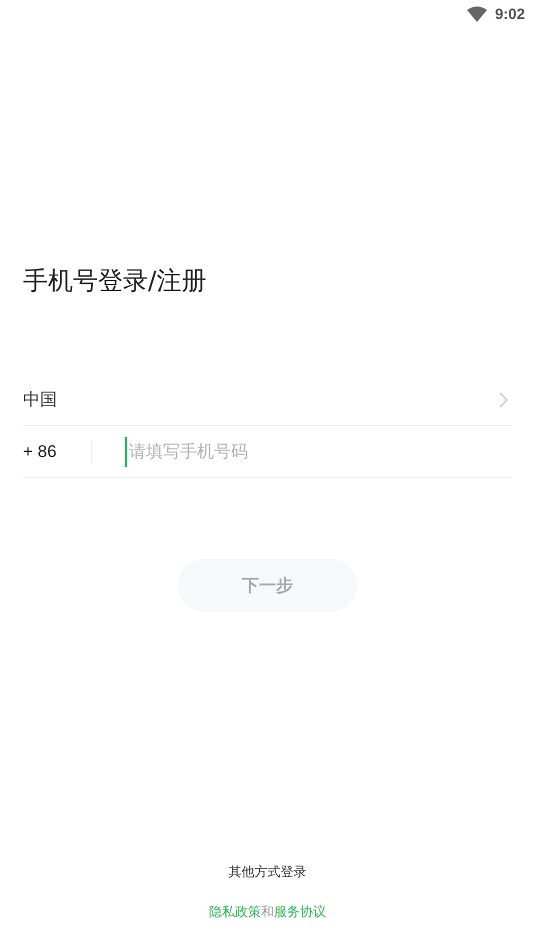 The width and height of the screenshot is (535, 951). What do you see at coordinates (476, 14) in the screenshot?
I see `wifi-icon` at bounding box center [476, 14].